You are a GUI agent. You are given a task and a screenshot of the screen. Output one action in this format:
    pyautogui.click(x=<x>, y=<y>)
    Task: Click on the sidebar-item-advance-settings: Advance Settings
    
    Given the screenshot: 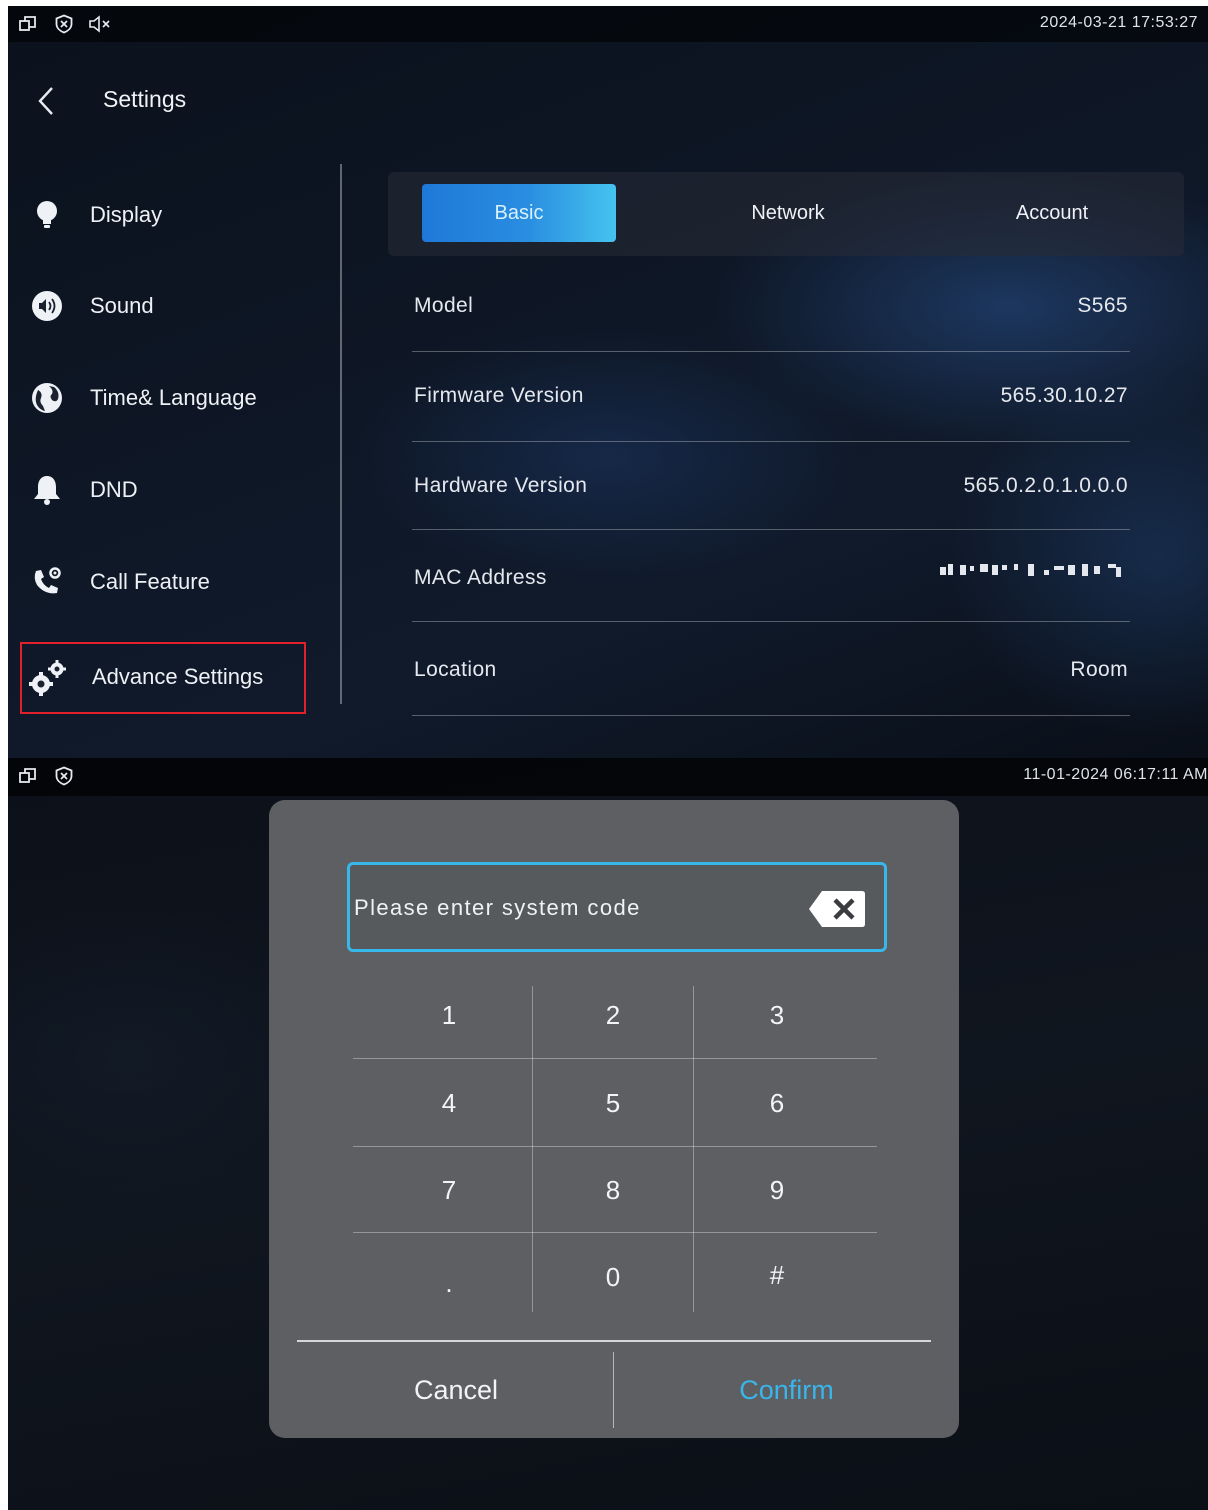 What is the action you would take?
    pyautogui.click(x=163, y=678)
    